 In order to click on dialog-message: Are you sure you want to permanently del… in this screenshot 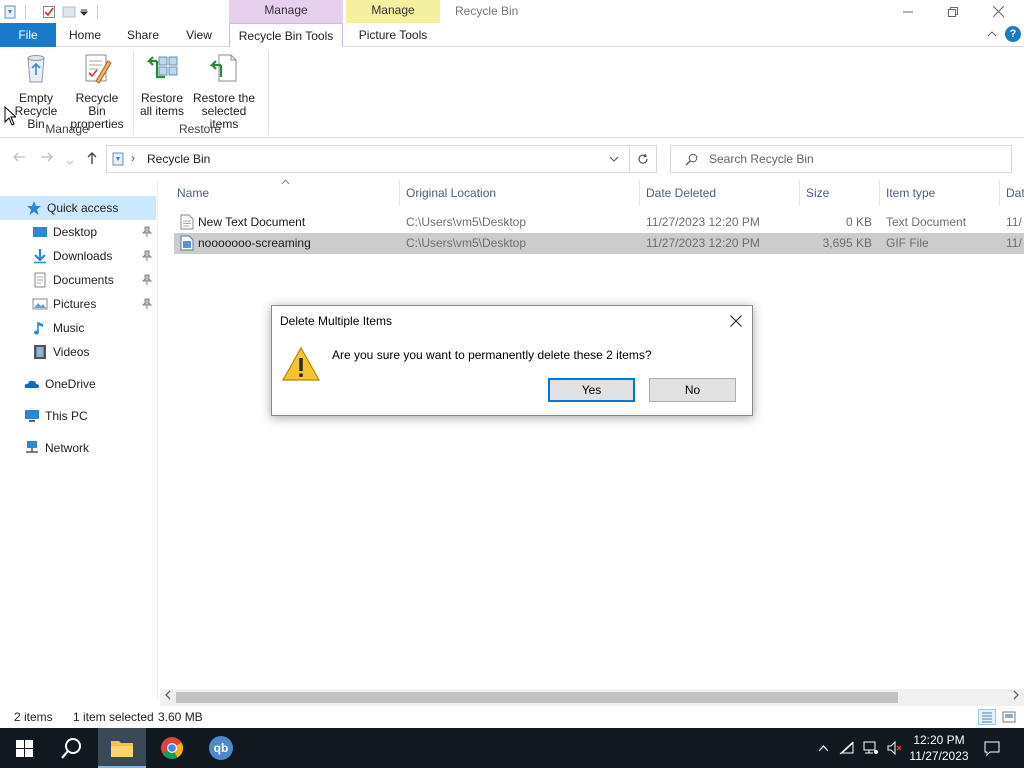, I will do `click(492, 355)`.